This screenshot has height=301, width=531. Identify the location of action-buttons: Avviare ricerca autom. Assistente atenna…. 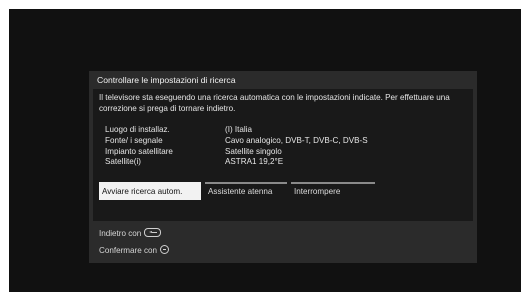
(285, 194).